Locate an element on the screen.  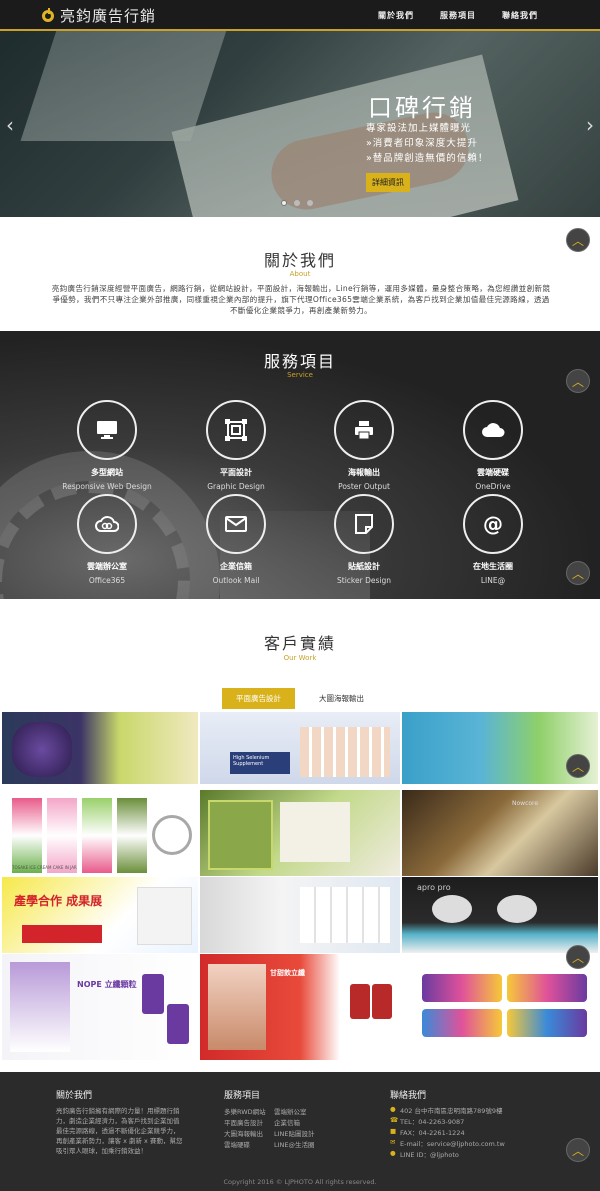
service-subtitle: Service is located at coordinates (300, 375).